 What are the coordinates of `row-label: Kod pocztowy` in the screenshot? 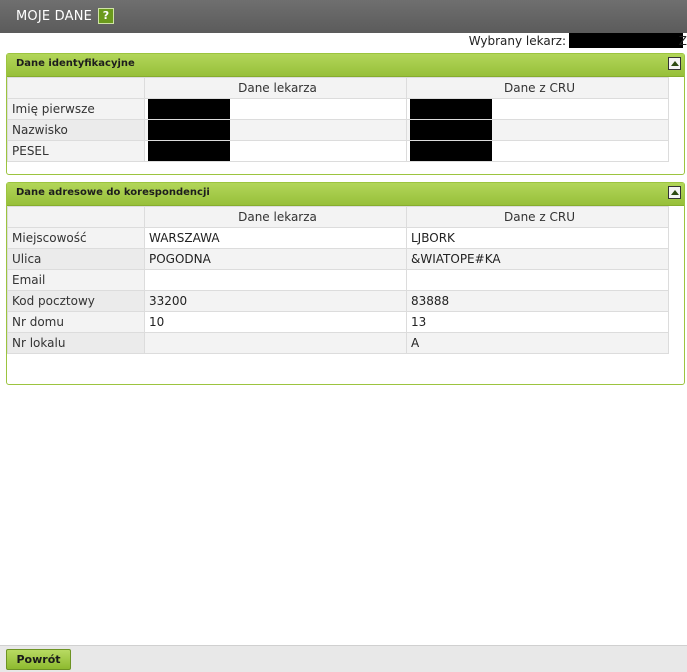 It's located at (76, 301).